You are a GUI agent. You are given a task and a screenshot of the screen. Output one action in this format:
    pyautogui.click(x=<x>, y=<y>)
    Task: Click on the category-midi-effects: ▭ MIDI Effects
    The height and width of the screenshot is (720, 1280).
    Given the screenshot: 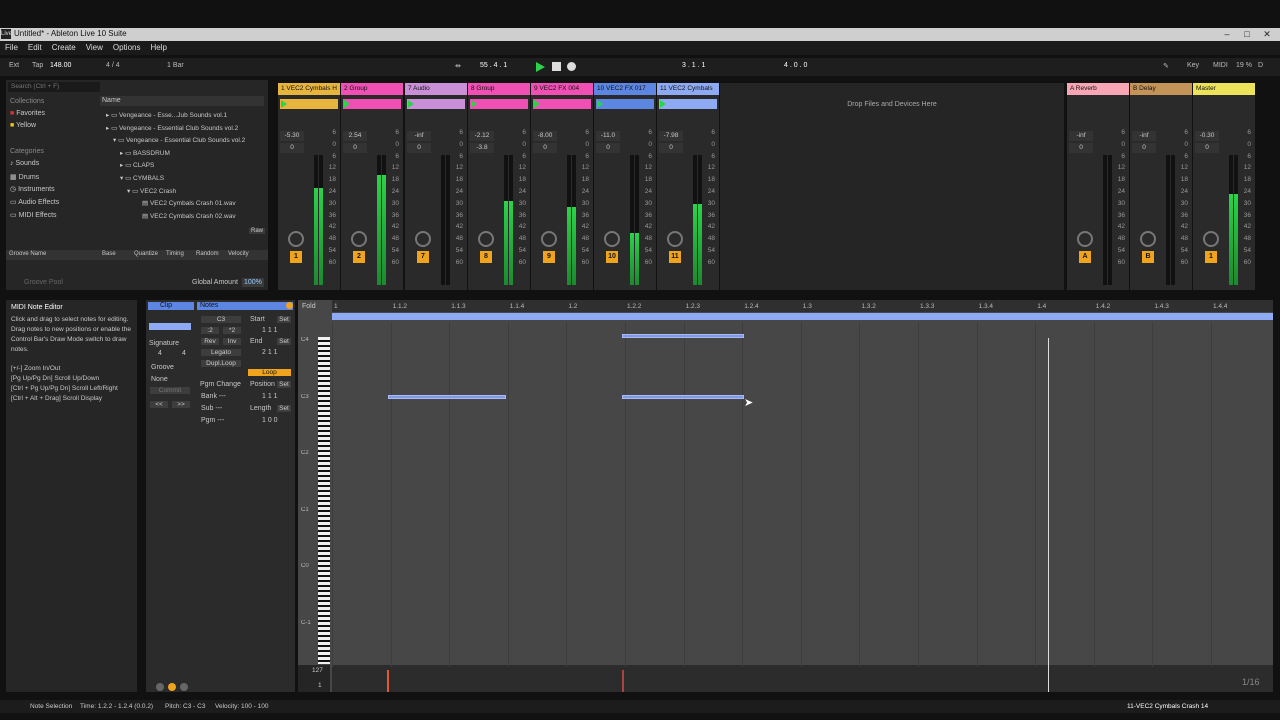 What is the action you would take?
    pyautogui.click(x=33, y=215)
    